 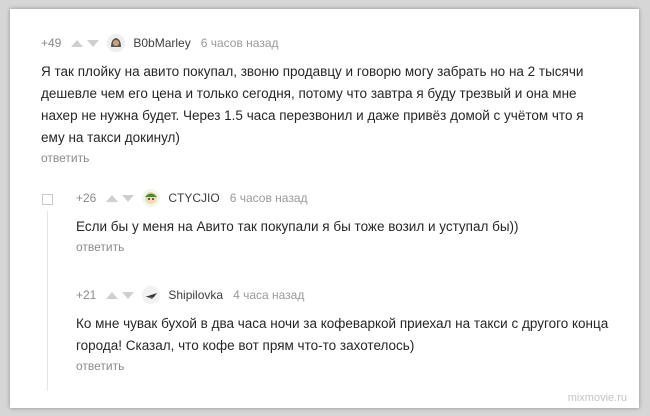 What do you see at coordinates (51, 43) in the screenshot?
I see `score: +49` at bounding box center [51, 43].